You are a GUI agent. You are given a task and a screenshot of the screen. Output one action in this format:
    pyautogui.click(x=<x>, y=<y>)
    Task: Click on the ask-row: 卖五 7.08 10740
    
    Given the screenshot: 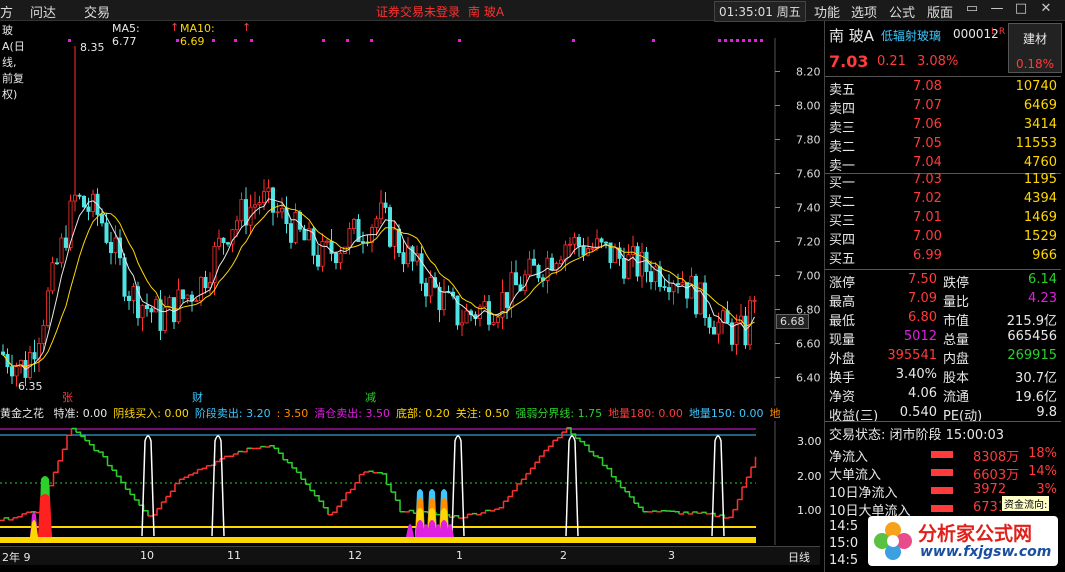 What is the action you would take?
    pyautogui.click(x=943, y=88)
    